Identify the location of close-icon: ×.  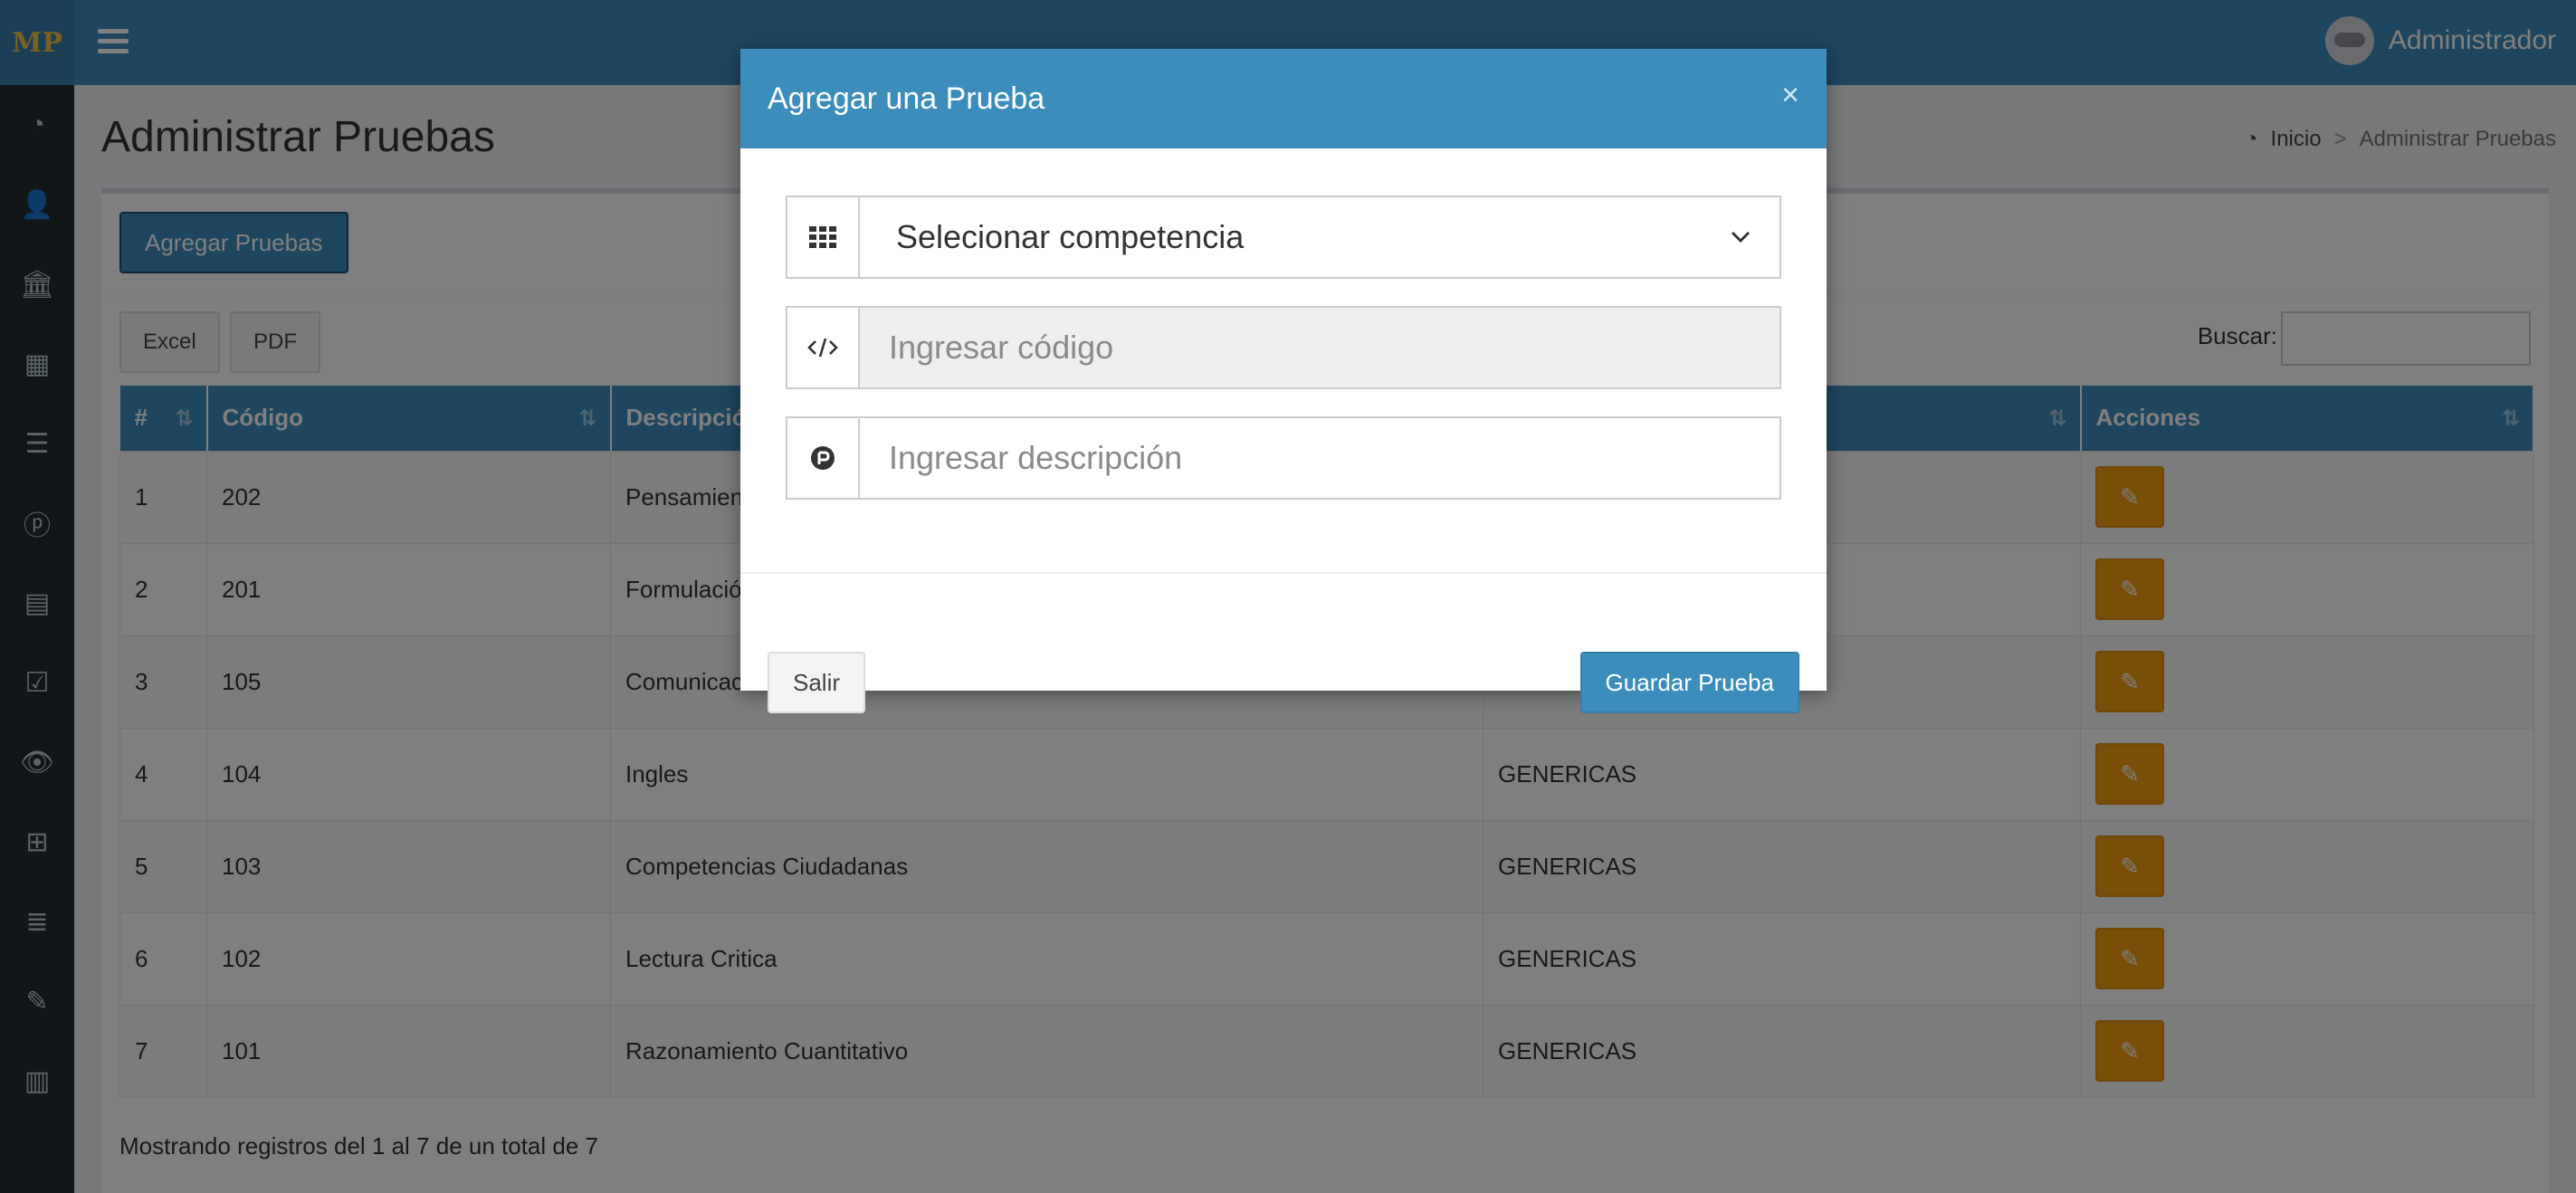
(1790, 95).